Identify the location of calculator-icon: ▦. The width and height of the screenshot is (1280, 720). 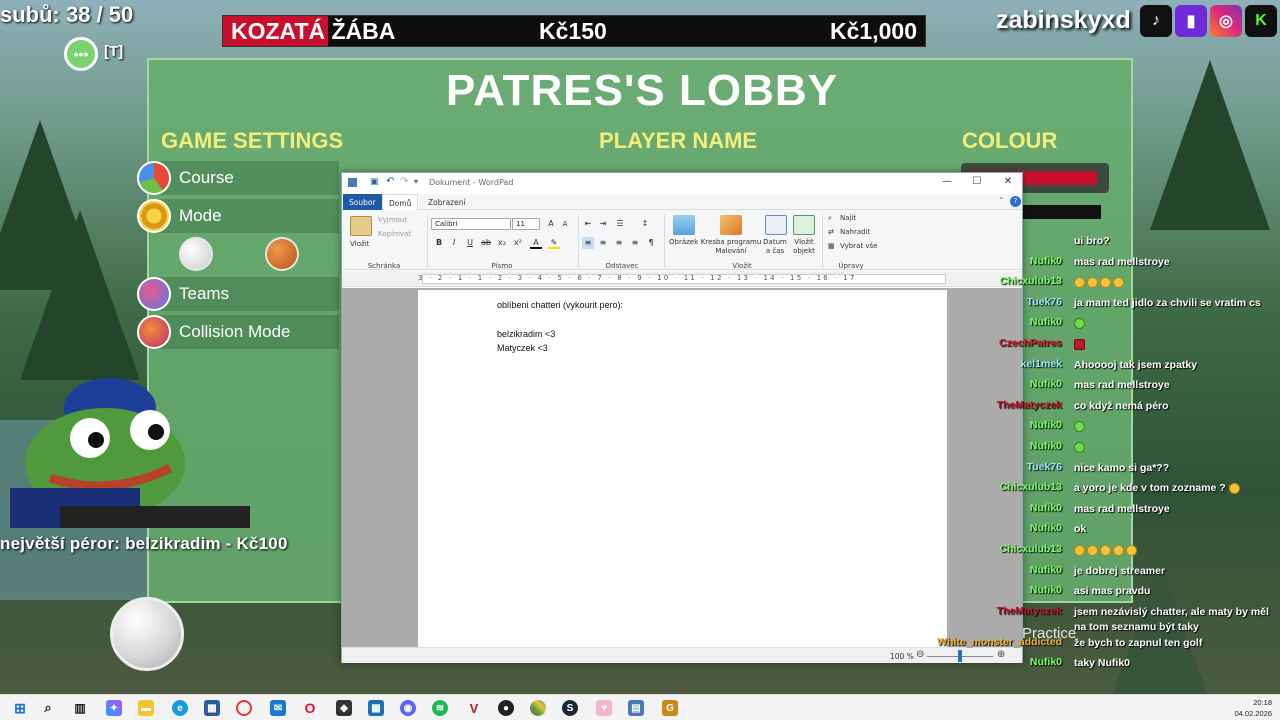
(376, 708).